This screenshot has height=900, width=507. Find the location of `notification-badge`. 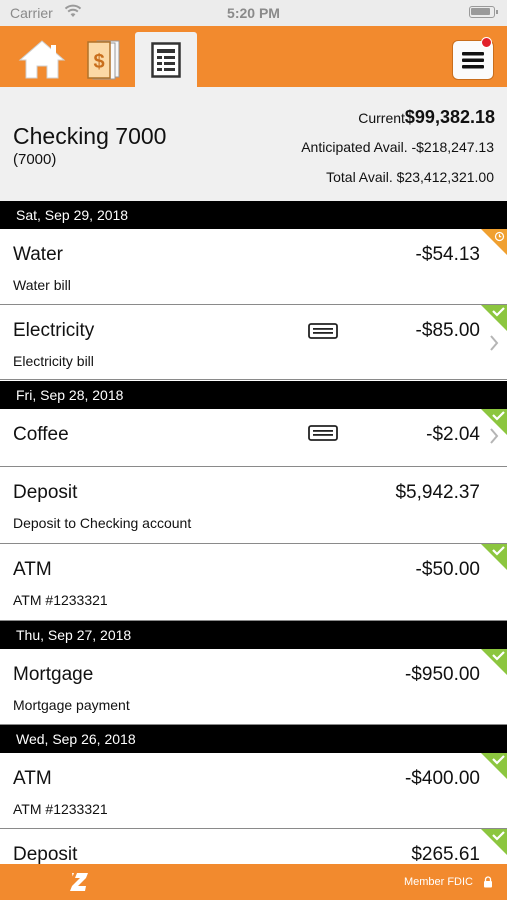

notification-badge is located at coordinates (486, 42).